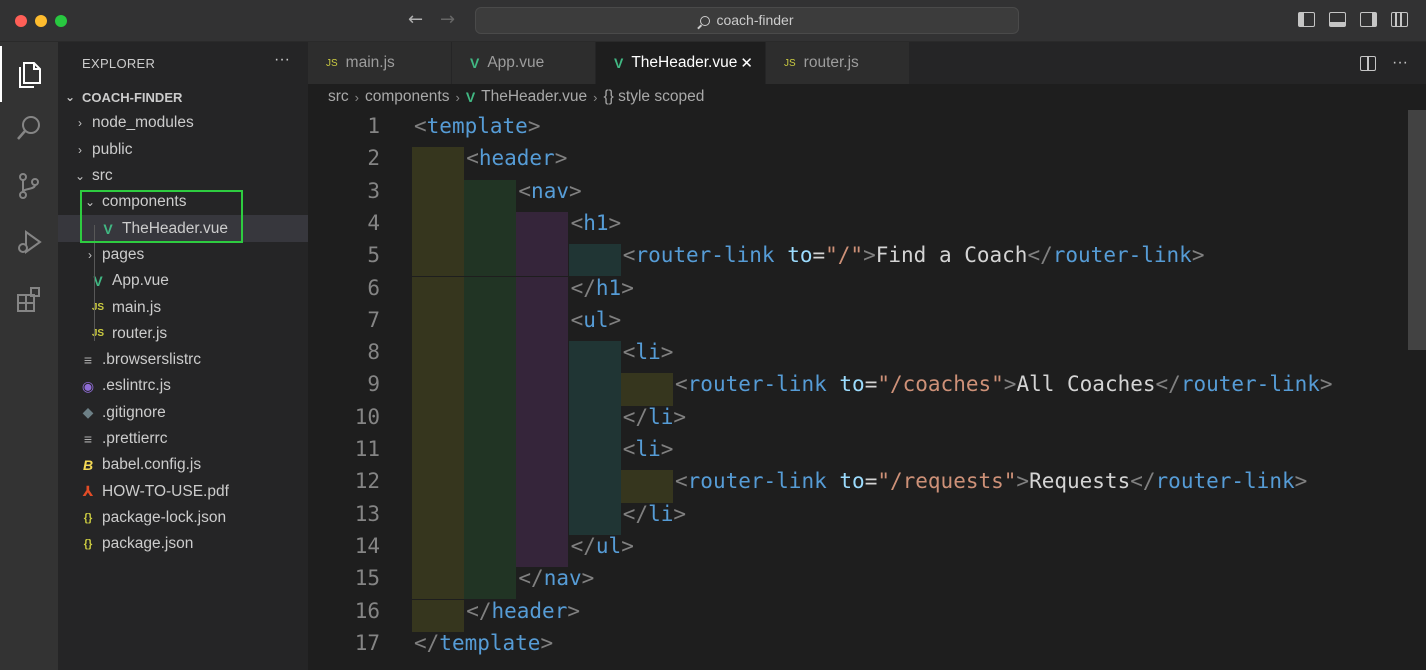 The image size is (1426, 670). What do you see at coordinates (838, 63) in the screenshot?
I see `tab-router-js: JS router.js` at bounding box center [838, 63].